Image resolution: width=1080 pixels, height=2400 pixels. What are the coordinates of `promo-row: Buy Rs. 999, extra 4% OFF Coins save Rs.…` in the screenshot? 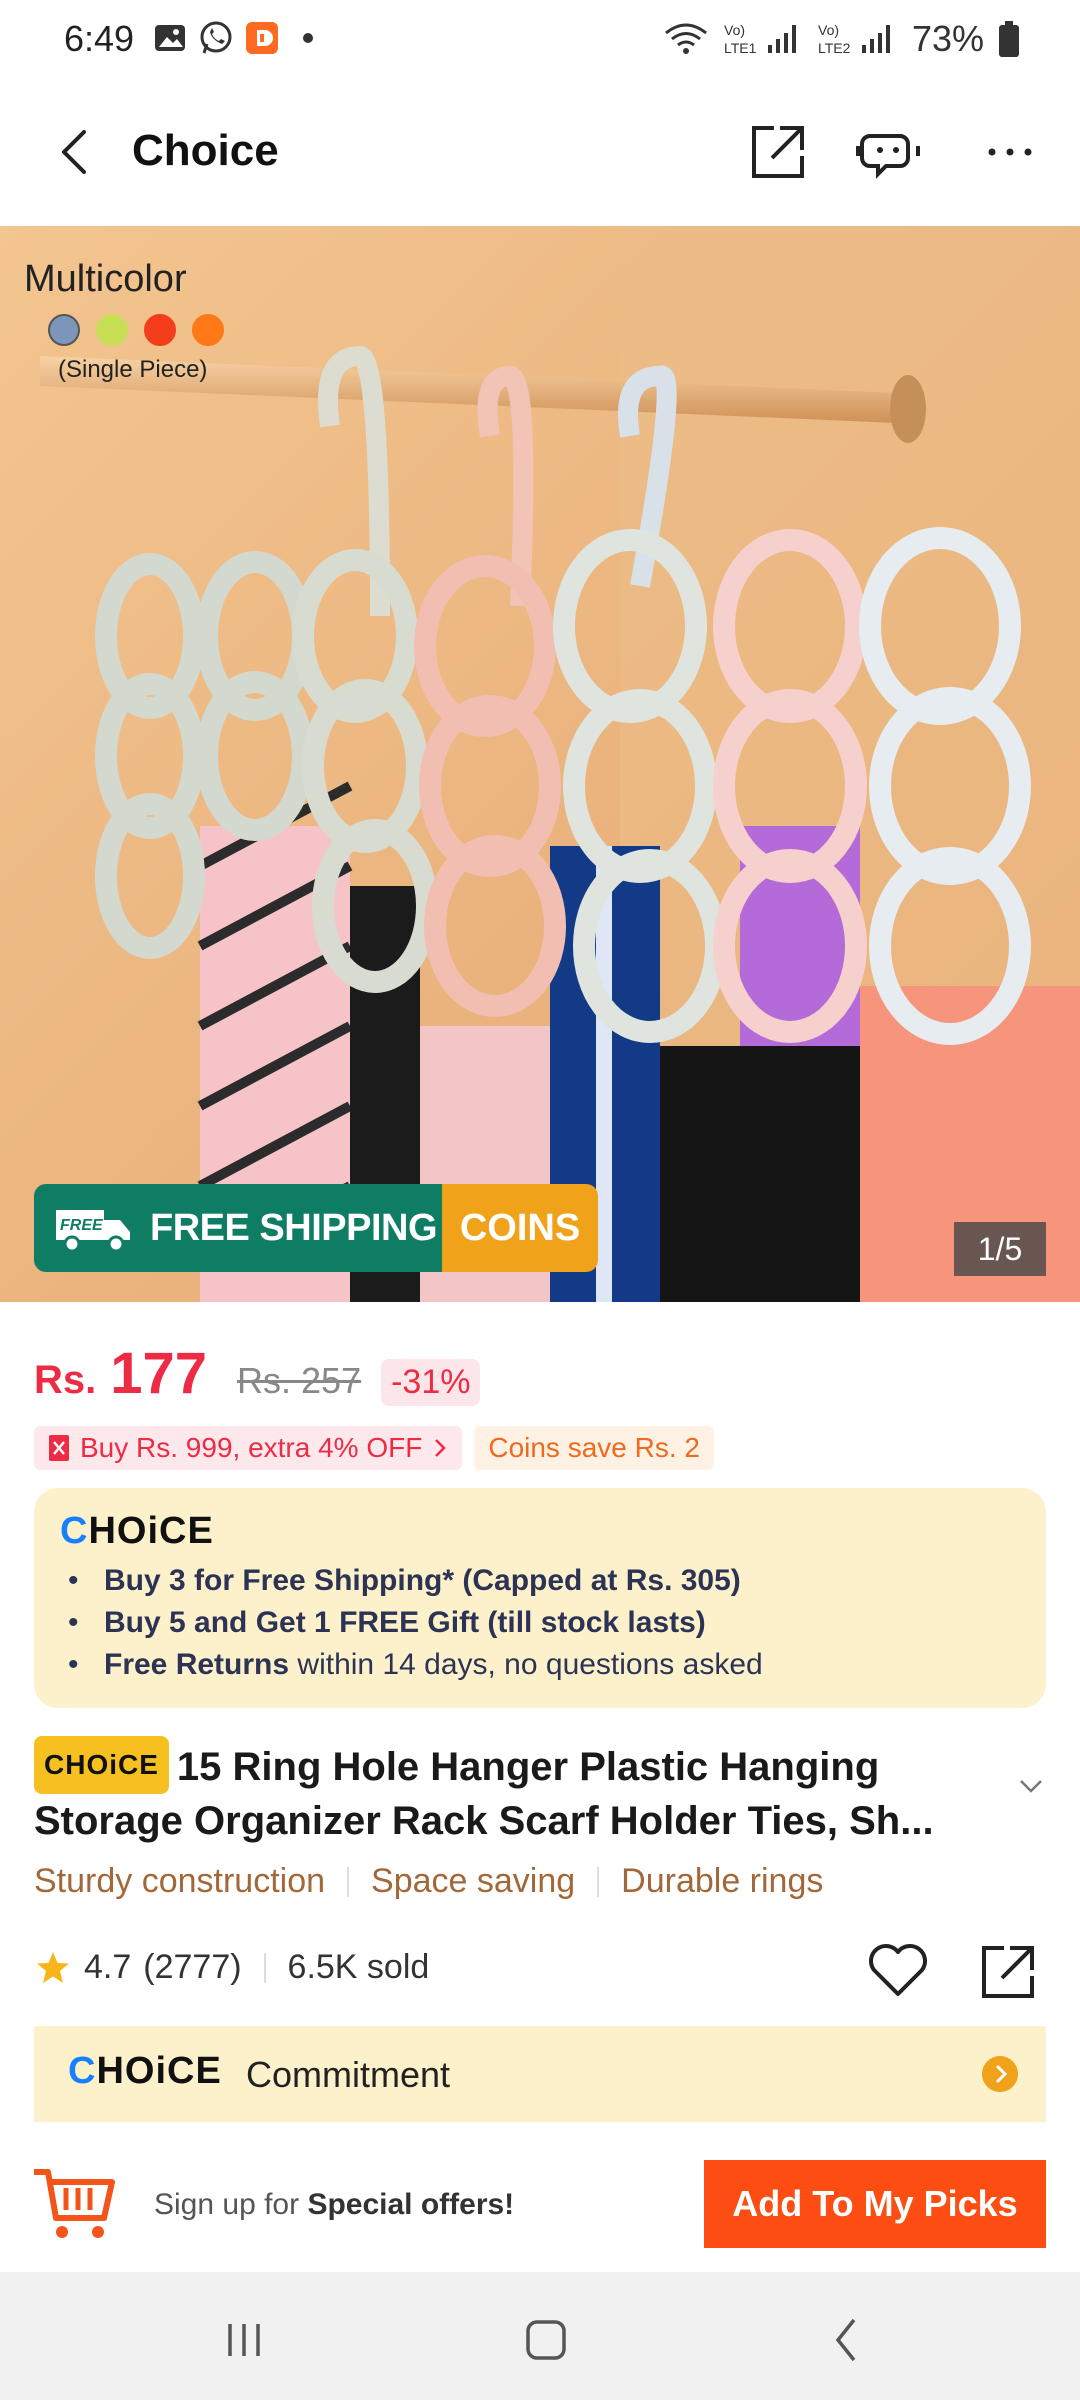 It's located at (374, 1448).